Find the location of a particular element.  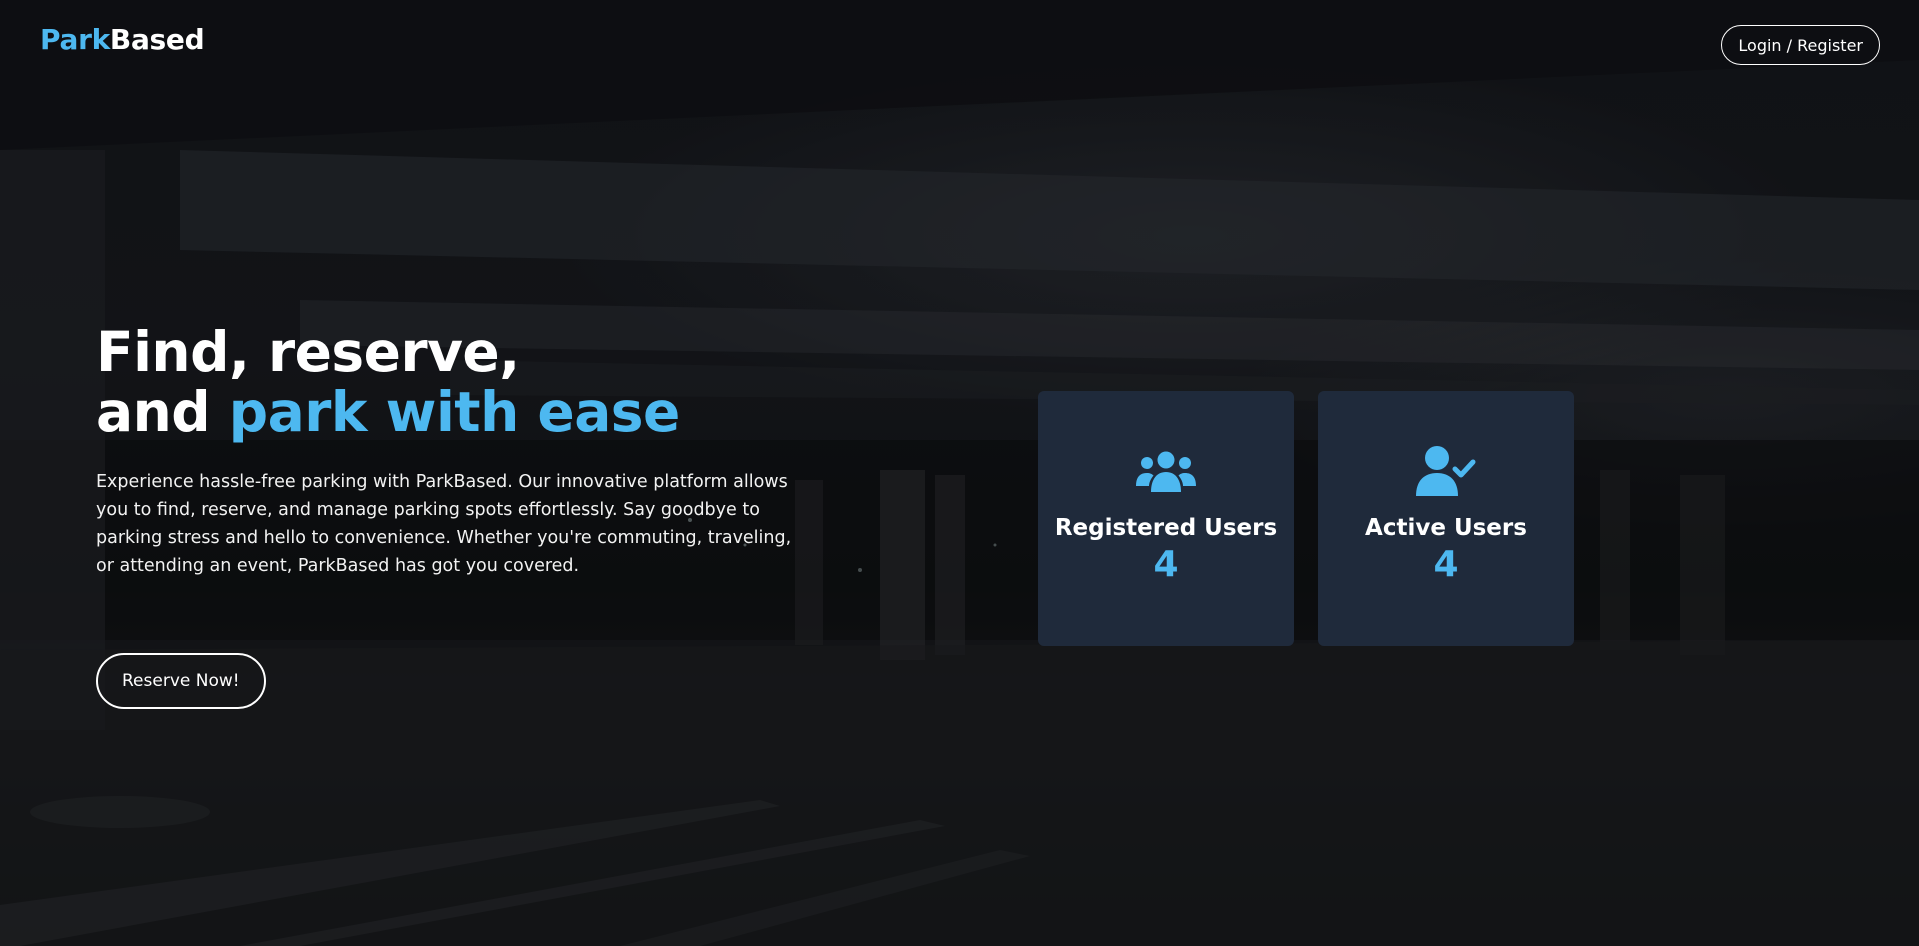

registered-users-label: Registered Users is located at coordinates (1166, 528).